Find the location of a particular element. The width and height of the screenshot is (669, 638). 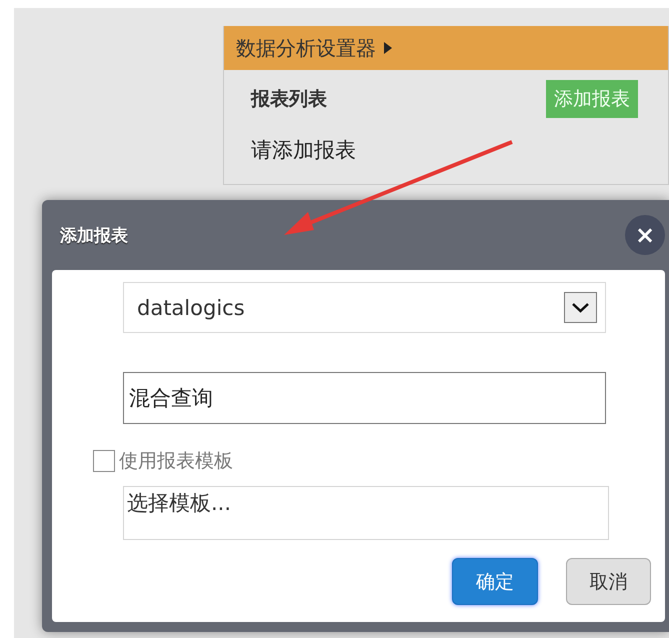

checkbox is located at coordinates (104, 461).